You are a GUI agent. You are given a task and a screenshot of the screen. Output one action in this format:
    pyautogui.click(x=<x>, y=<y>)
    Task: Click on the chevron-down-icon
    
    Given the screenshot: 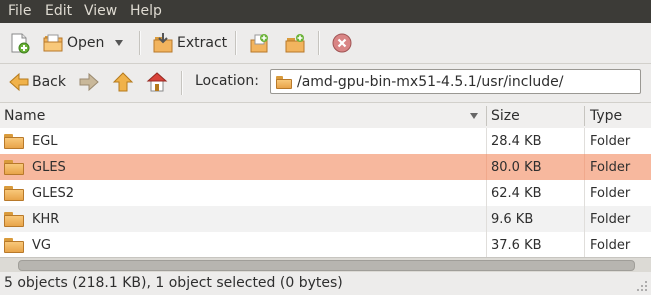 What is the action you would take?
    pyautogui.click(x=119, y=43)
    